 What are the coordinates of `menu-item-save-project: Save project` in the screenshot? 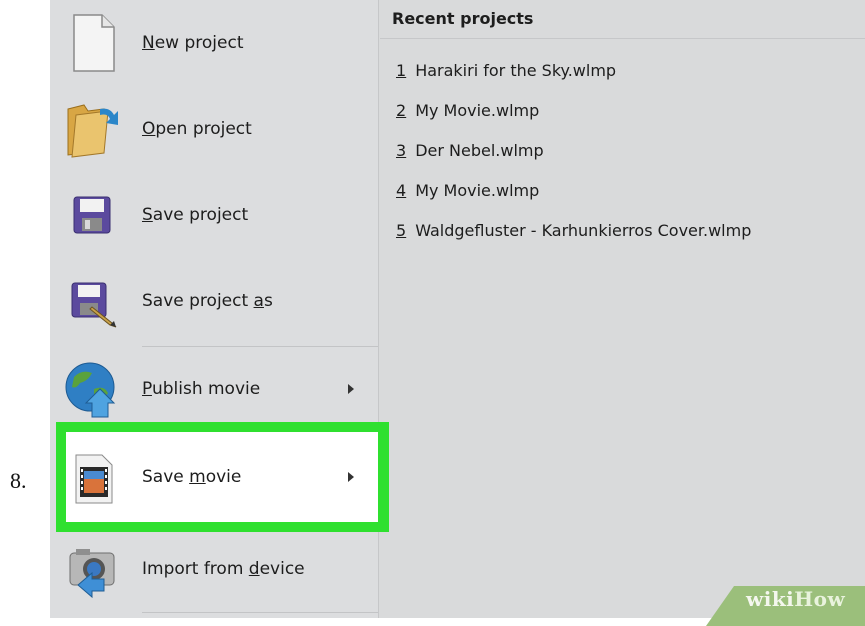 It's located at (214, 215).